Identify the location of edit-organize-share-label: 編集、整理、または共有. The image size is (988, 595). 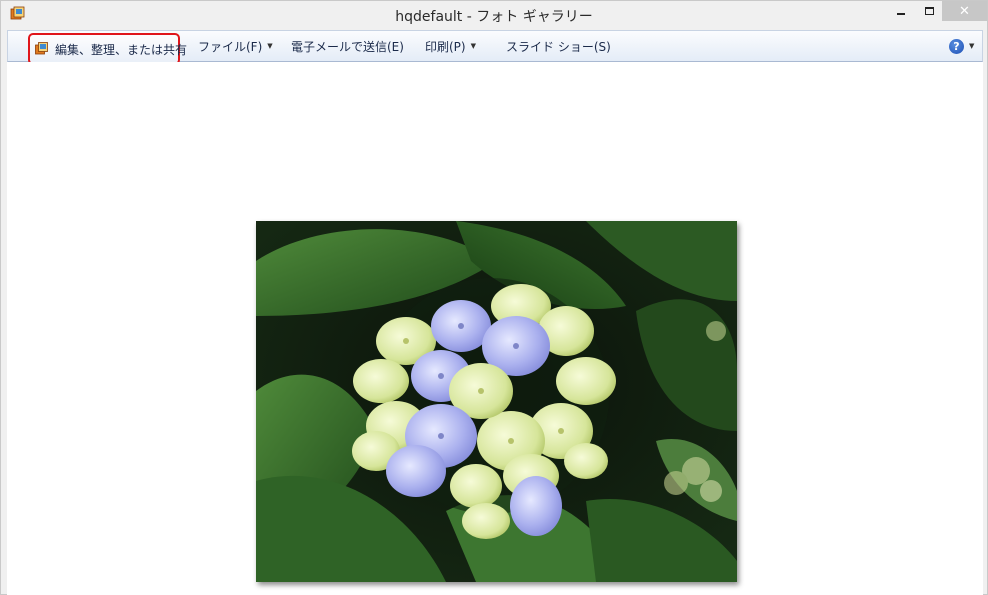
(121, 49).